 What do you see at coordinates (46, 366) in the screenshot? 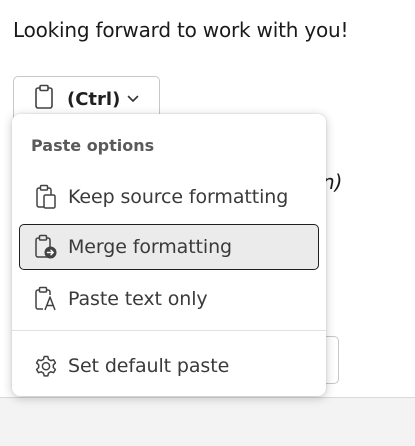
I see `gear-icon` at bounding box center [46, 366].